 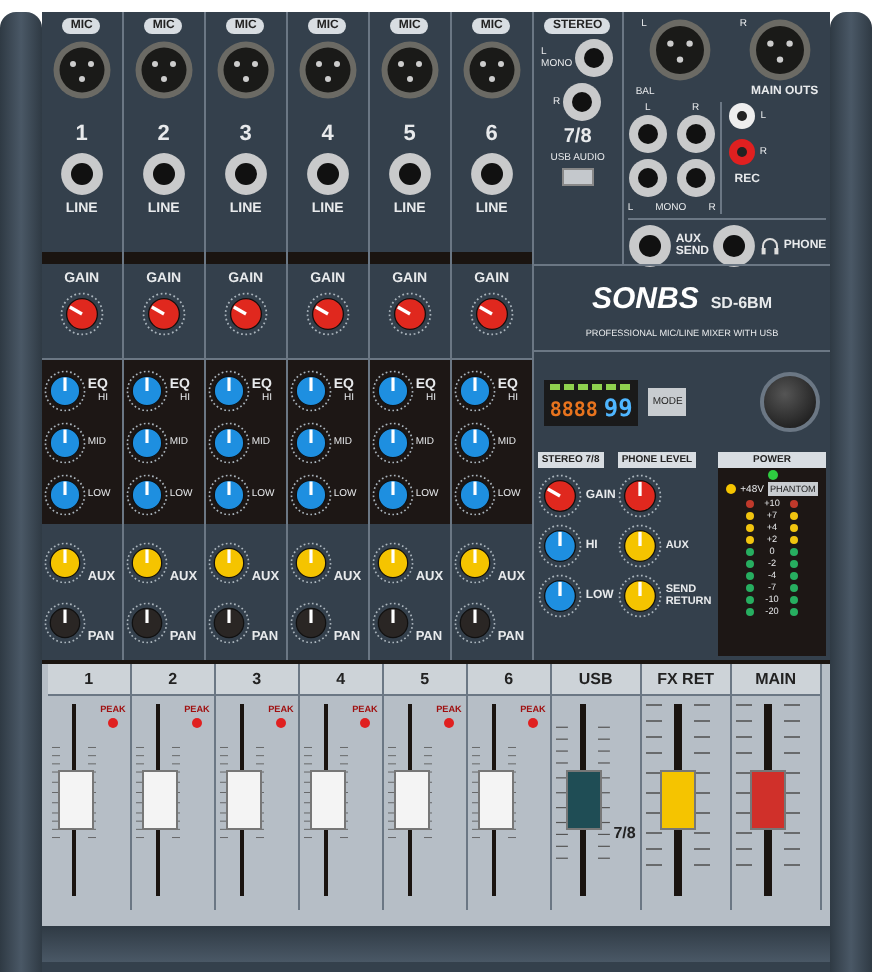 What do you see at coordinates (685, 680) in the screenshot?
I see `strip-label: FX RET` at bounding box center [685, 680].